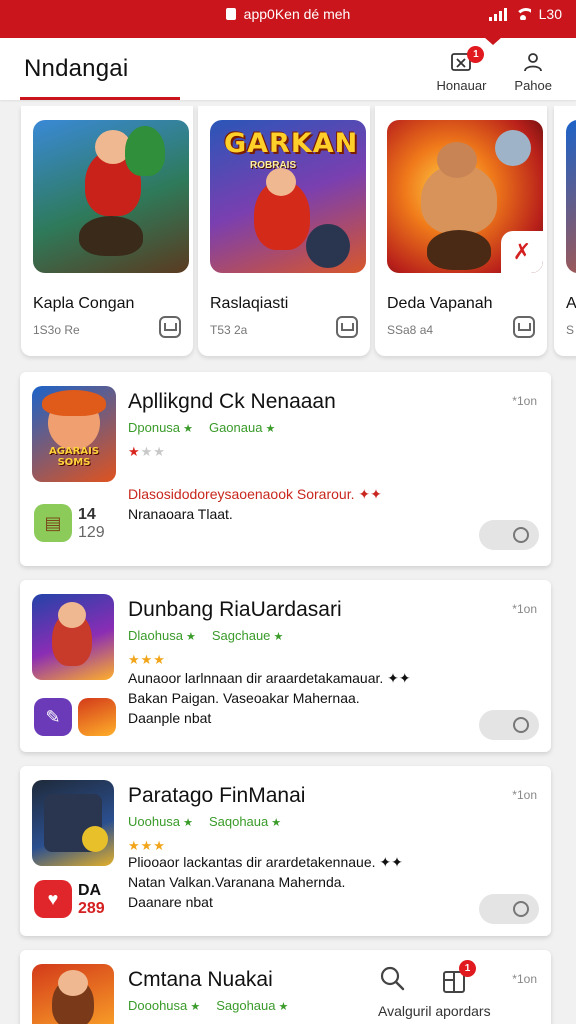  What do you see at coordinates (461, 85) in the screenshot?
I see `header-inbox-label: Honauar` at bounding box center [461, 85].